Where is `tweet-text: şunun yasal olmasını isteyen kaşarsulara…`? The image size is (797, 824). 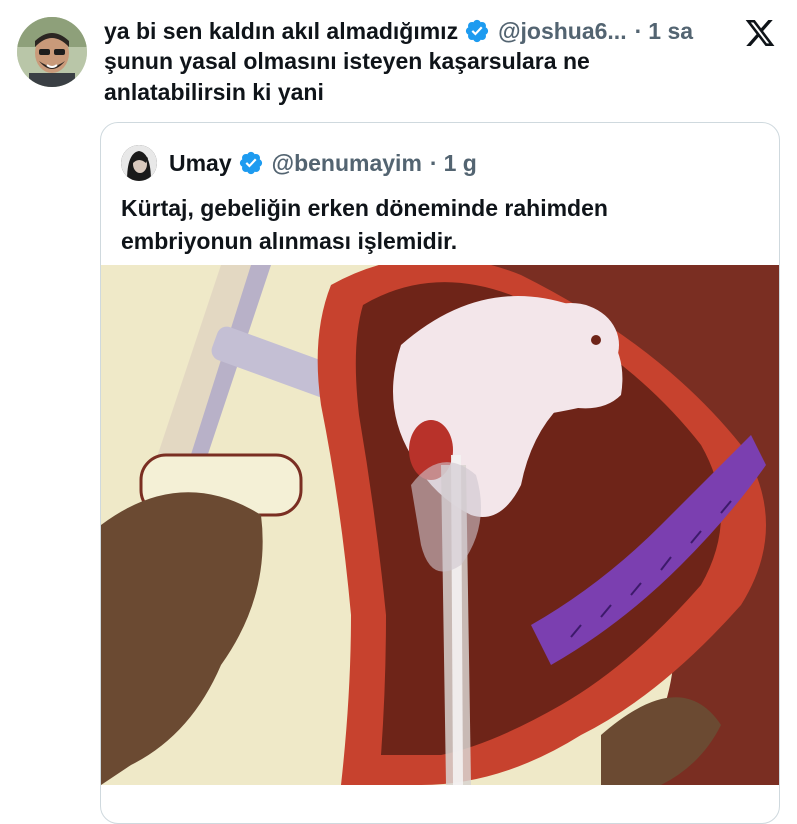 tweet-text: şunun yasal olmasını isteyen kaşarsulara… is located at coordinates (347, 76).